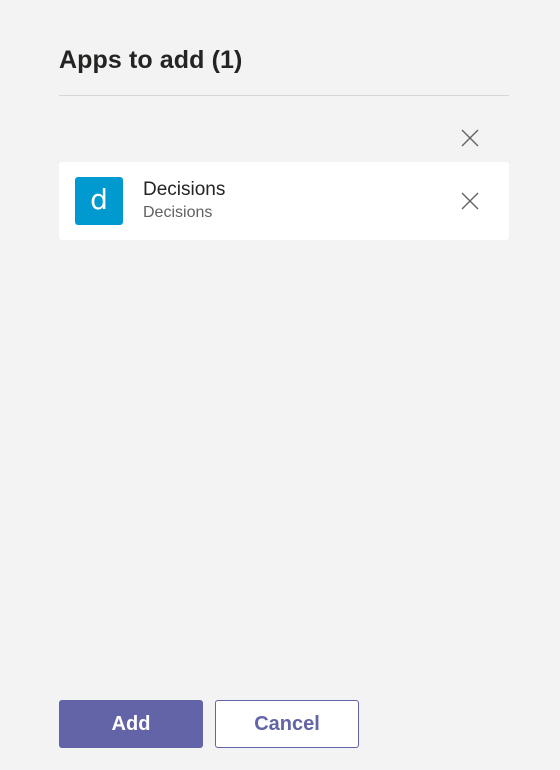 The width and height of the screenshot is (560, 770). Describe the element at coordinates (178, 212) in the screenshot. I see `app-subtitle: Decisions` at that location.